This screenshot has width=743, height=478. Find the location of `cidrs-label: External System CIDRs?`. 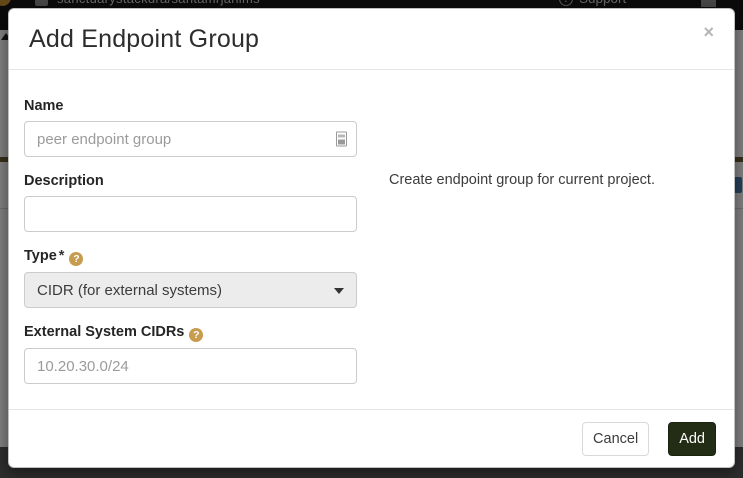

cidrs-label: External System CIDRs? is located at coordinates (190, 333).